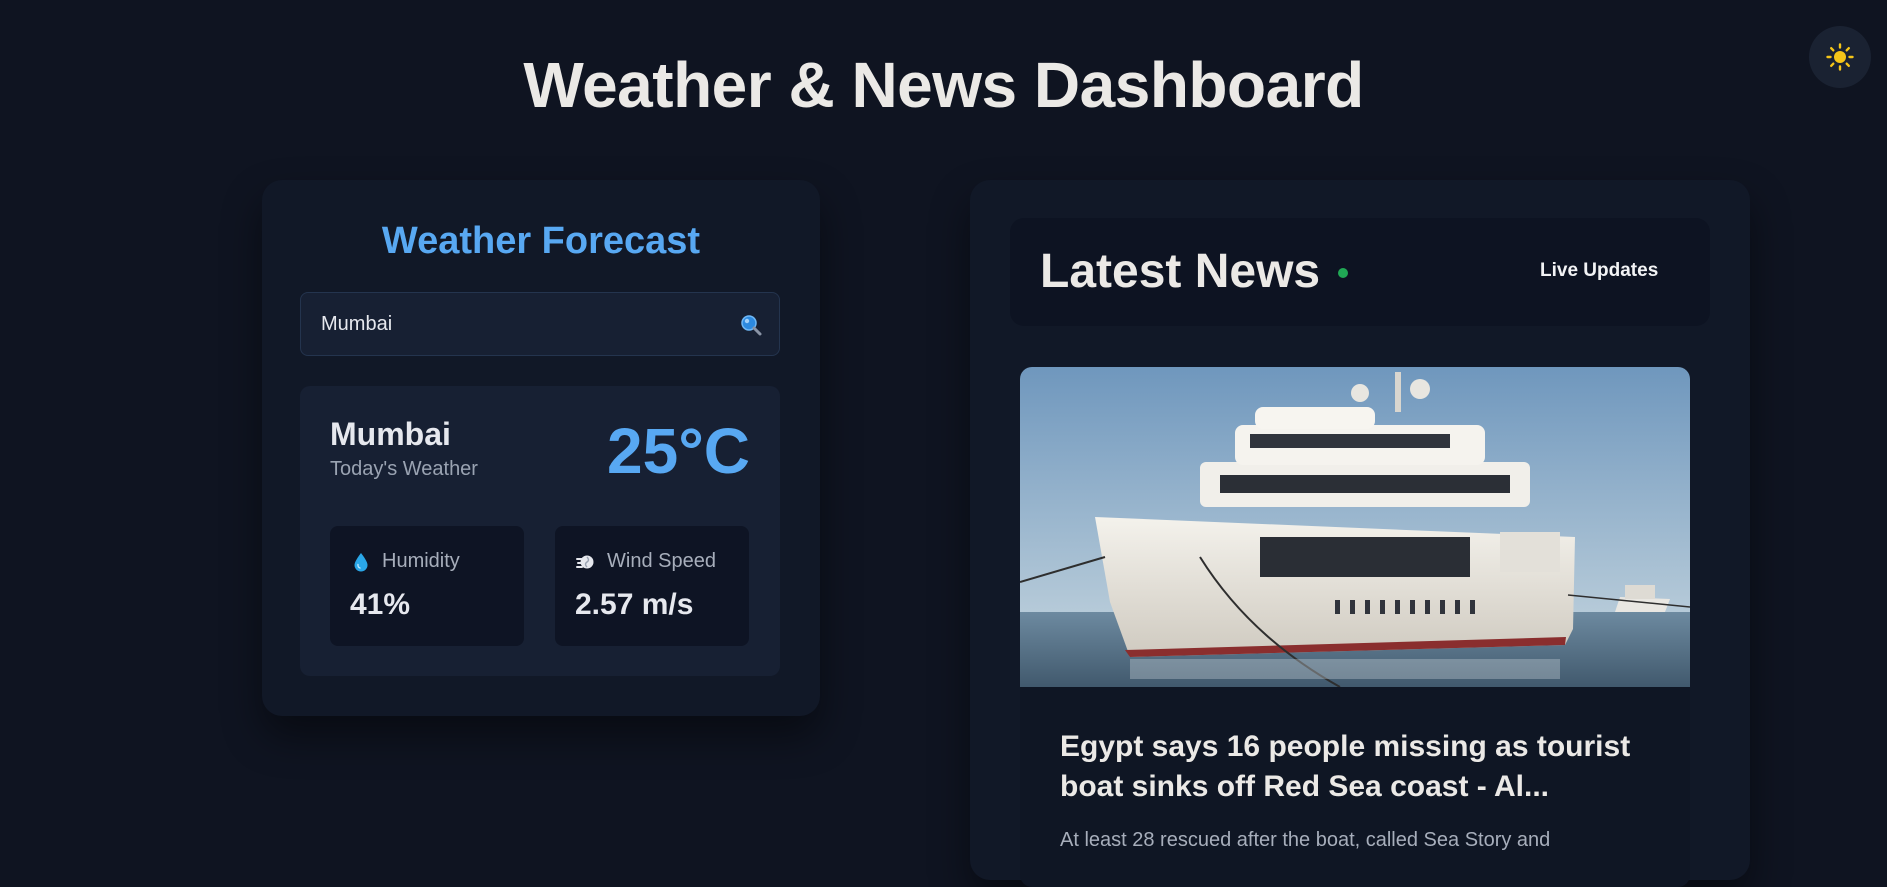  I want to click on live-indicator-dot, so click(1343, 273).